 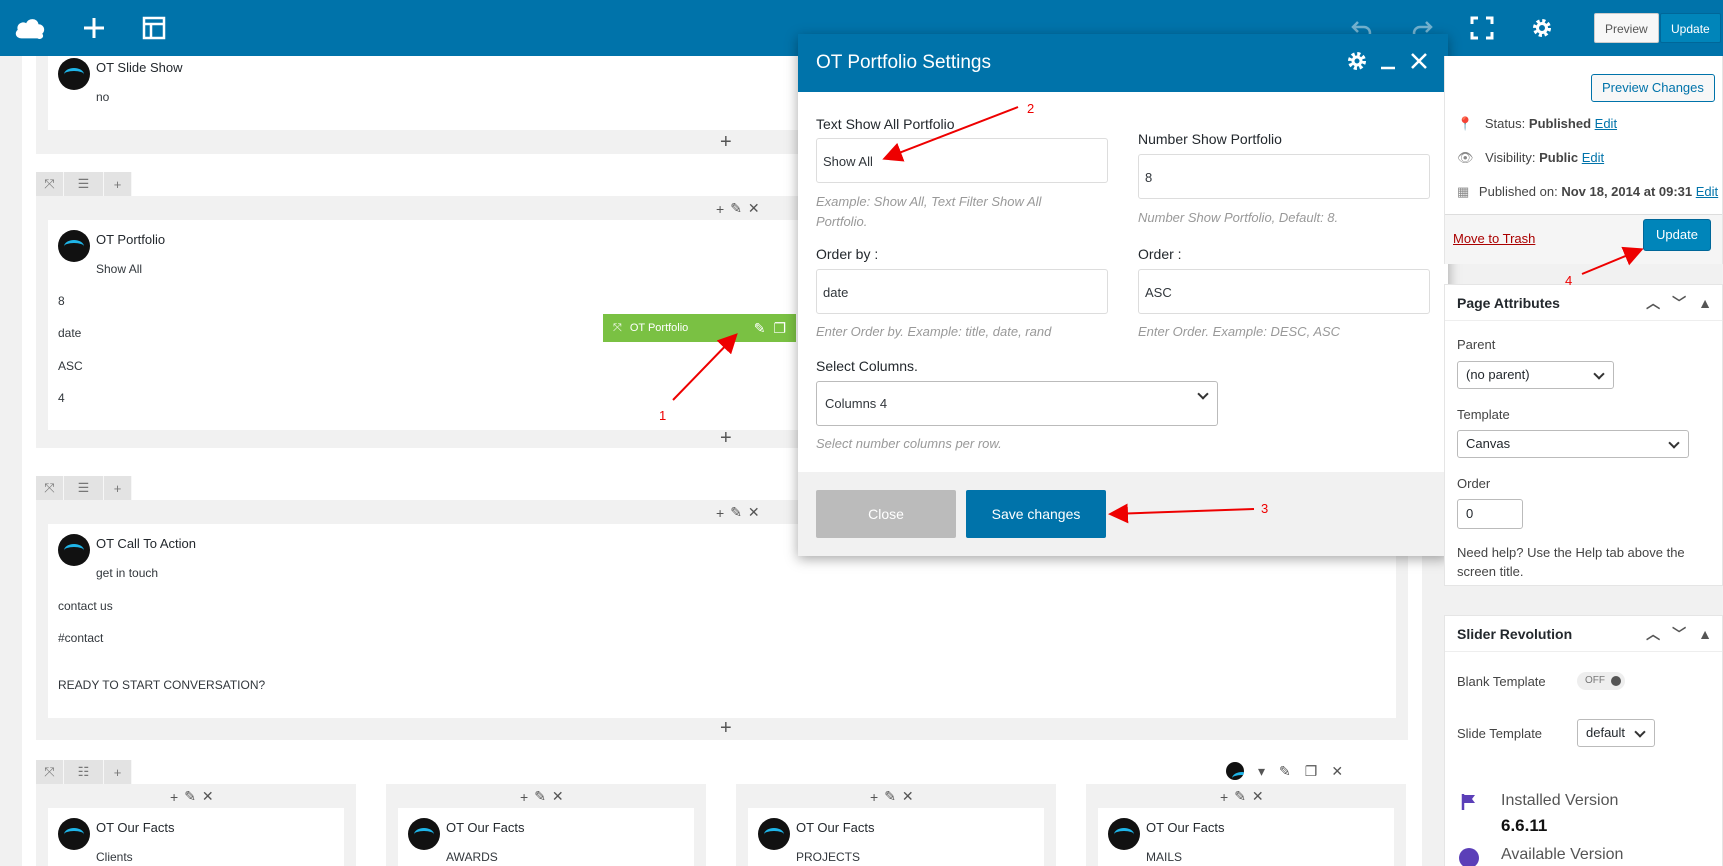 I want to click on edit-visibility-link: Edit, so click(x=1593, y=157).